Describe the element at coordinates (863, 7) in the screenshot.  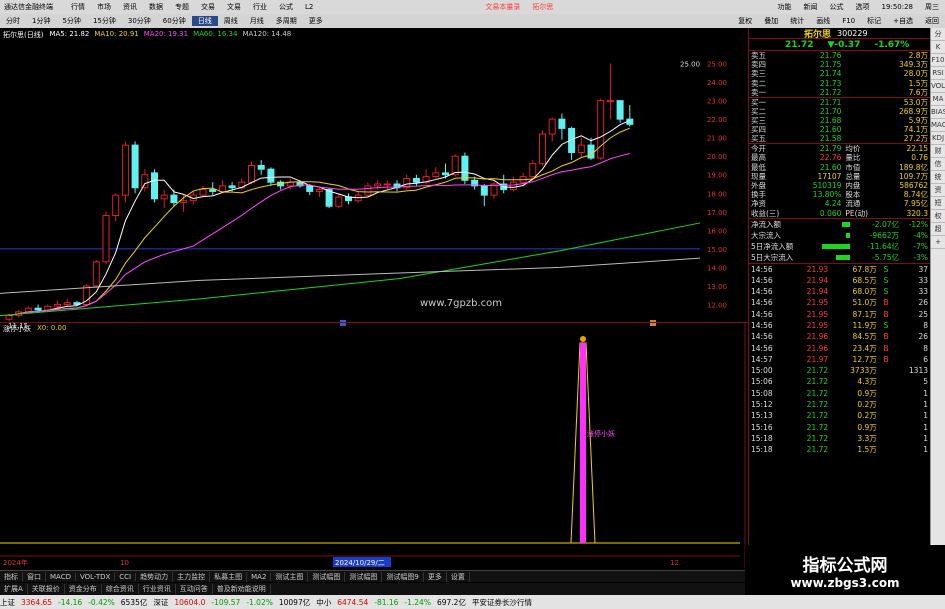
I see `title-options: 选项` at that location.